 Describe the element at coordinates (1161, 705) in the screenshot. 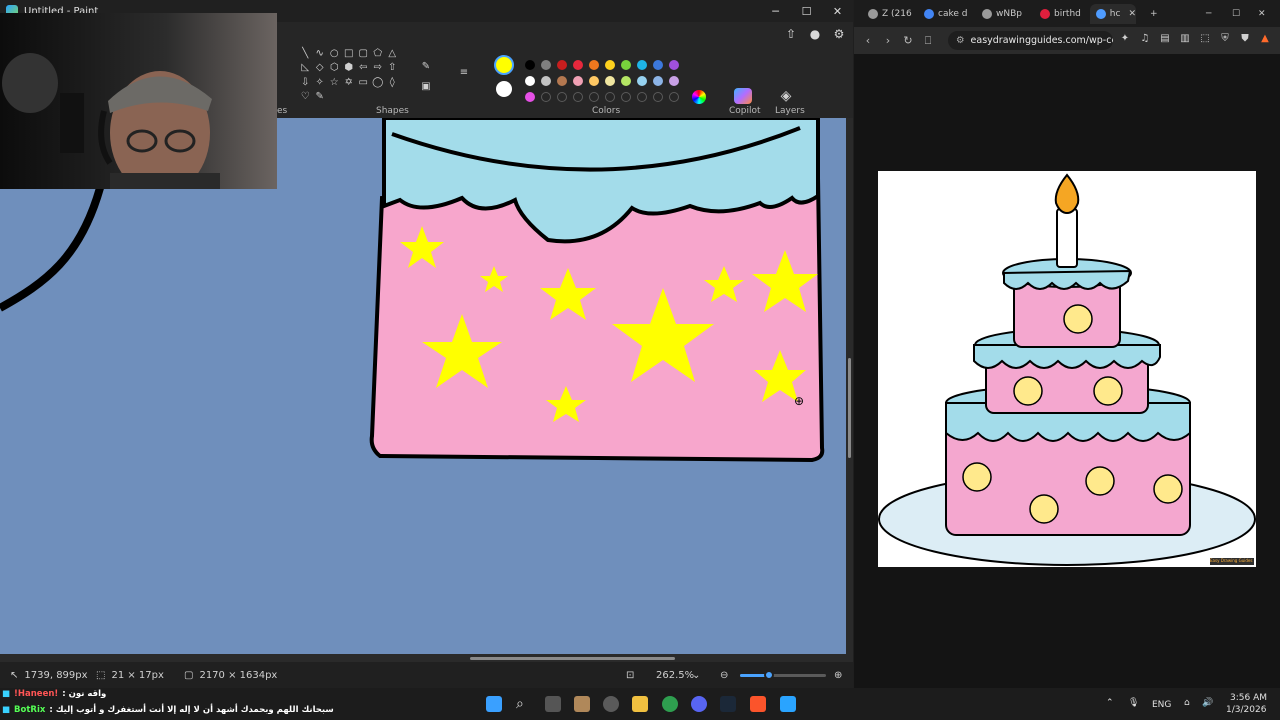

I see `language-indicator: ENG` at that location.